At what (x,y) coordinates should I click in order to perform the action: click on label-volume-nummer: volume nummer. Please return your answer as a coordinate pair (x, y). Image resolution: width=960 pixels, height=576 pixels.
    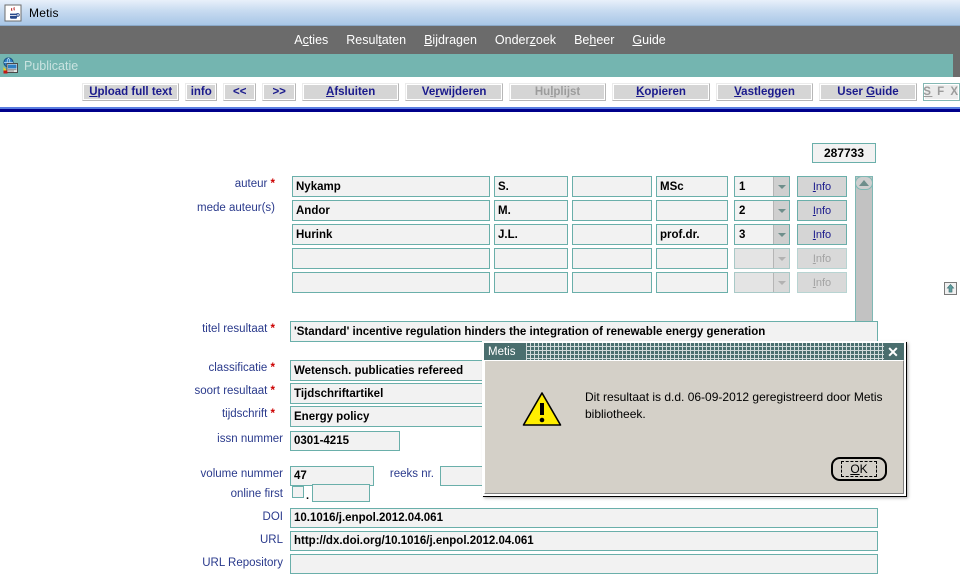
    Looking at the image, I should click on (241, 474).